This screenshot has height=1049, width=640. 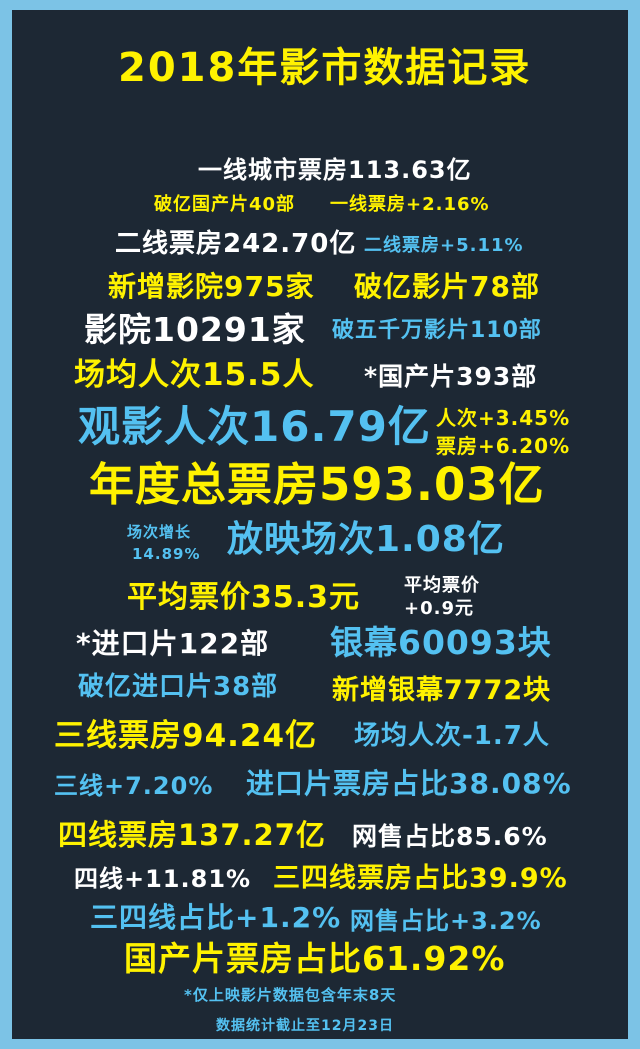 What do you see at coordinates (159, 532) in the screenshot?
I see `screenings-growth-label: 场次增长` at bounding box center [159, 532].